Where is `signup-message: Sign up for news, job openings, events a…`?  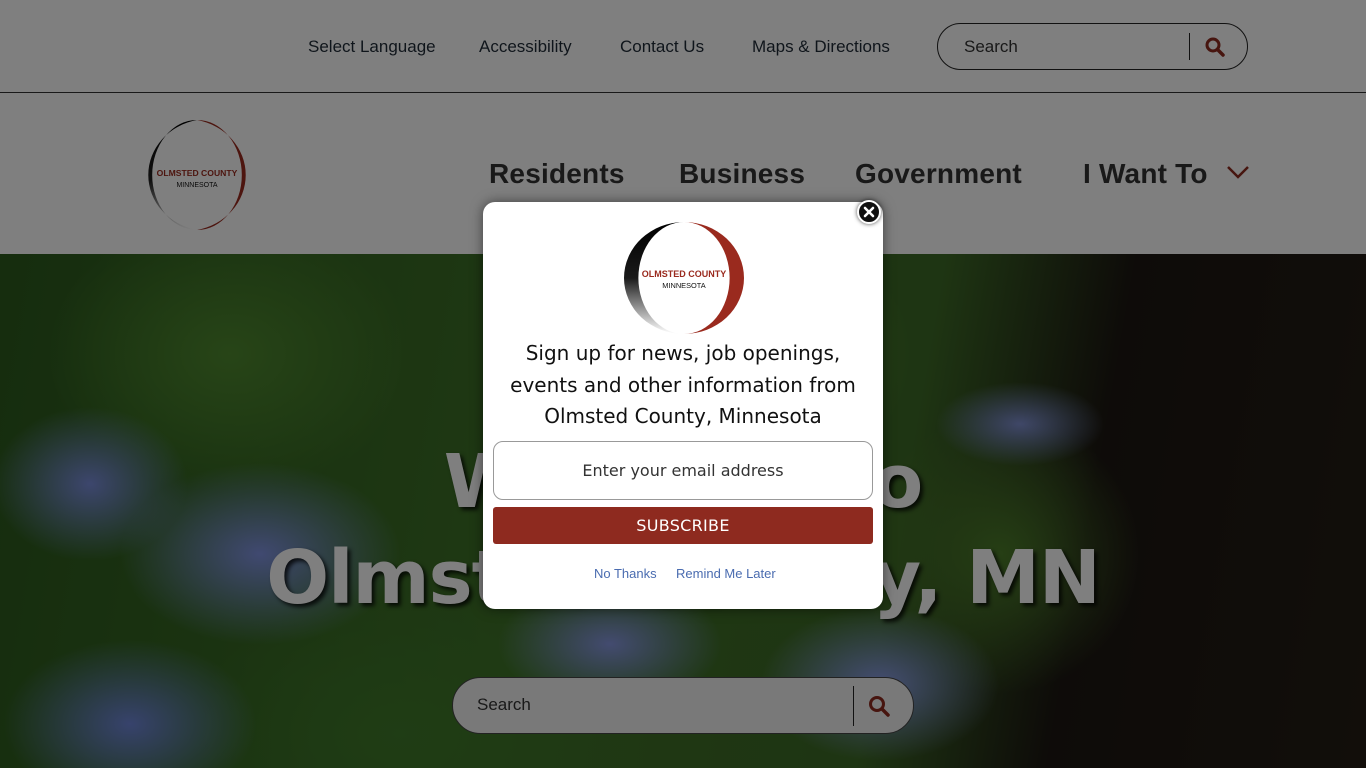
signup-message: Sign up for news, job openings, events a… is located at coordinates (683, 384).